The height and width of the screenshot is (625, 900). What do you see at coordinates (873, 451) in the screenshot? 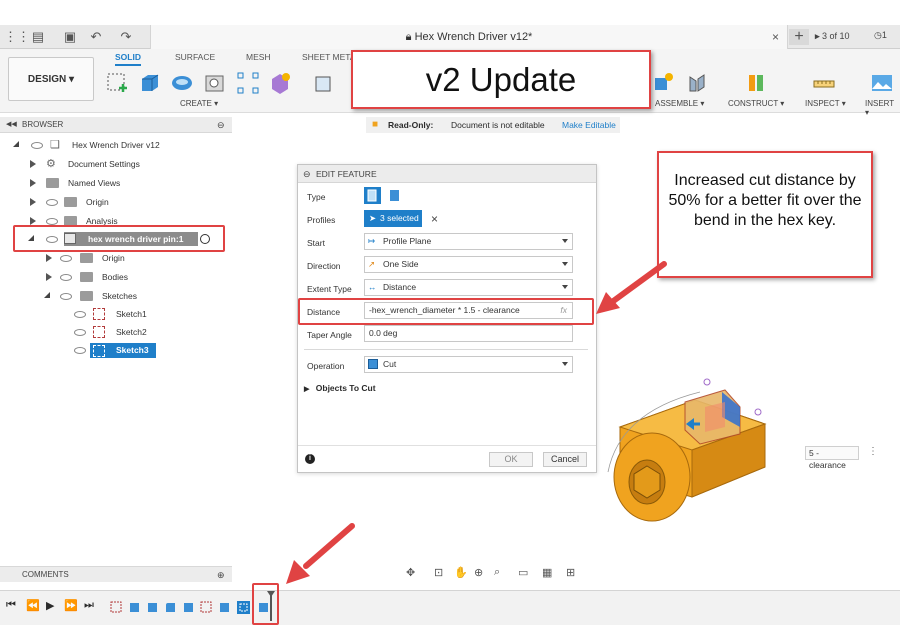
I see `more-options-icon: ⋮` at bounding box center [873, 451].